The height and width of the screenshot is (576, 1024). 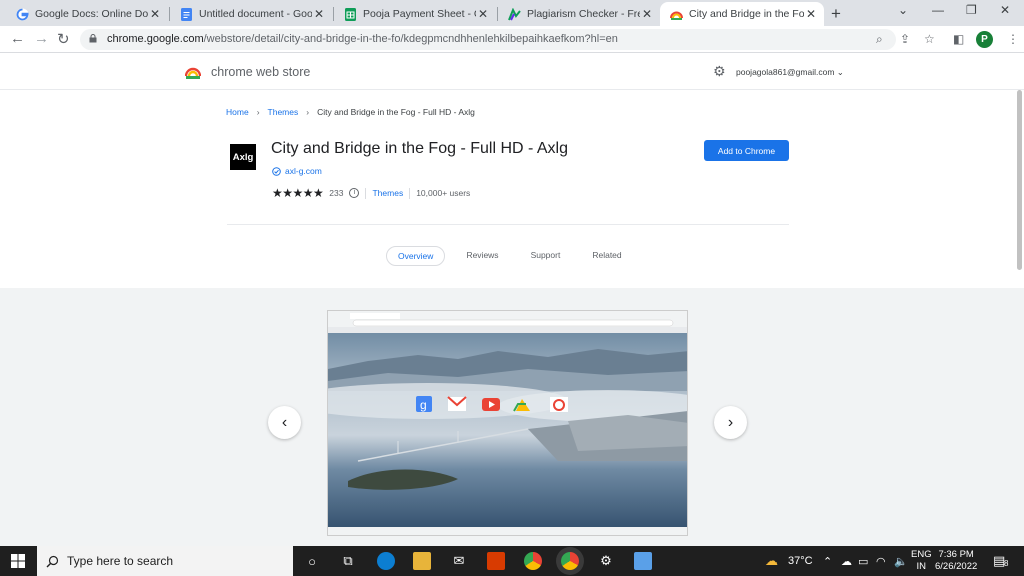 I want to click on menu-icon: ⋮, so click(x=1013, y=39).